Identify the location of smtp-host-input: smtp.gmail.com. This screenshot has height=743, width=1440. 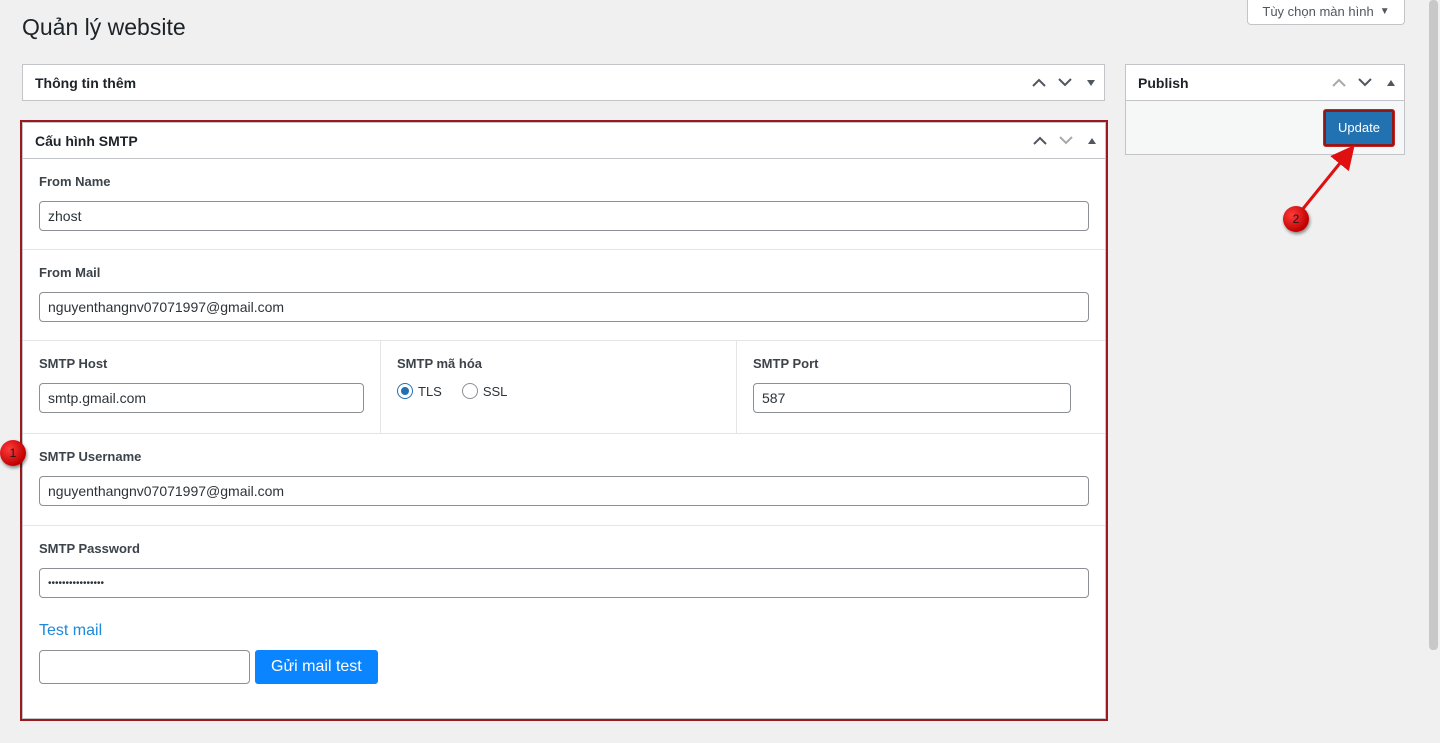
(201, 398).